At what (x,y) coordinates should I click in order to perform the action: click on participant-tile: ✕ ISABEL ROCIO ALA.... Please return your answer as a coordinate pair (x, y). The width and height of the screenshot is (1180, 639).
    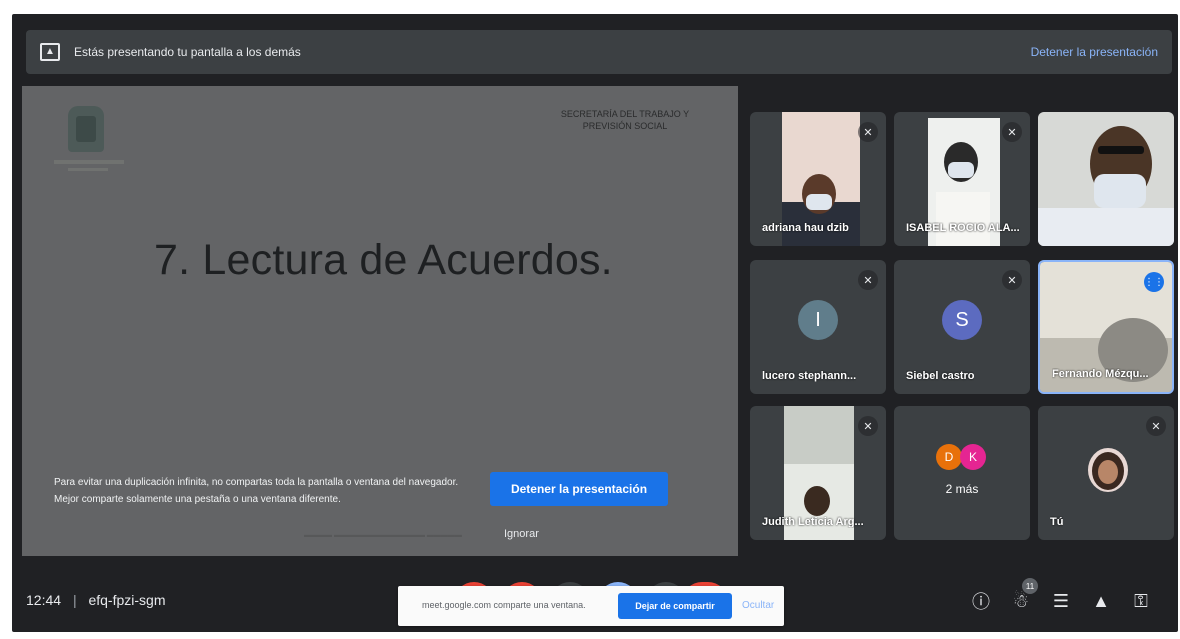
    Looking at the image, I should click on (962, 179).